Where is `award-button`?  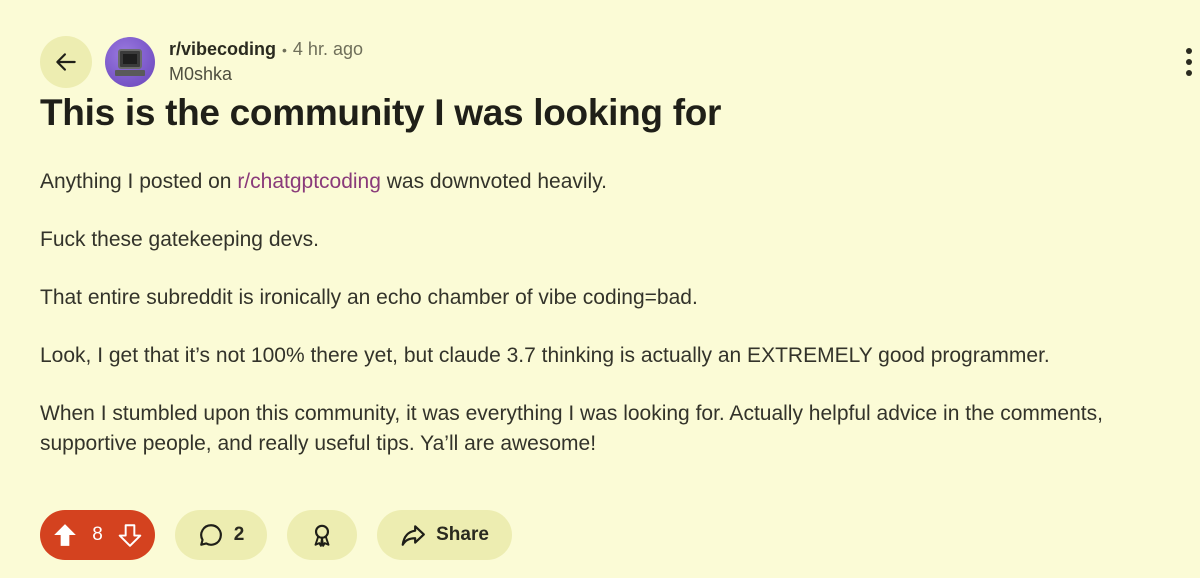 award-button is located at coordinates (322, 535).